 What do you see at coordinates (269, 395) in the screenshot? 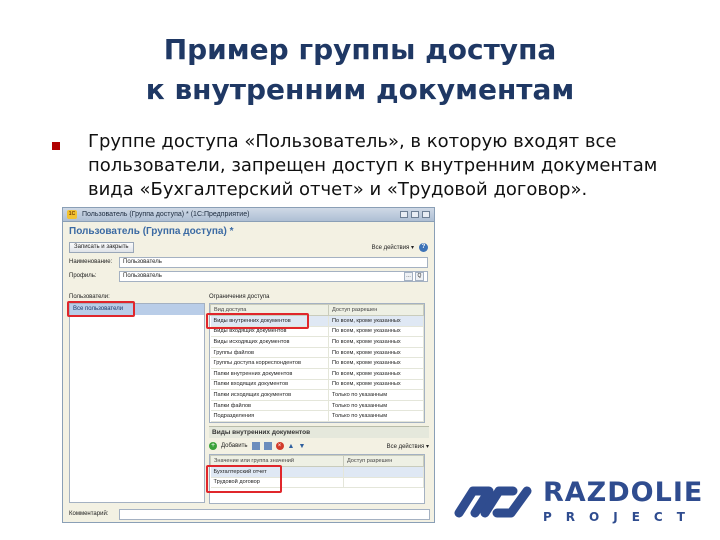
I see `access-type-cell: Папки исходящих документов` at bounding box center [269, 395].